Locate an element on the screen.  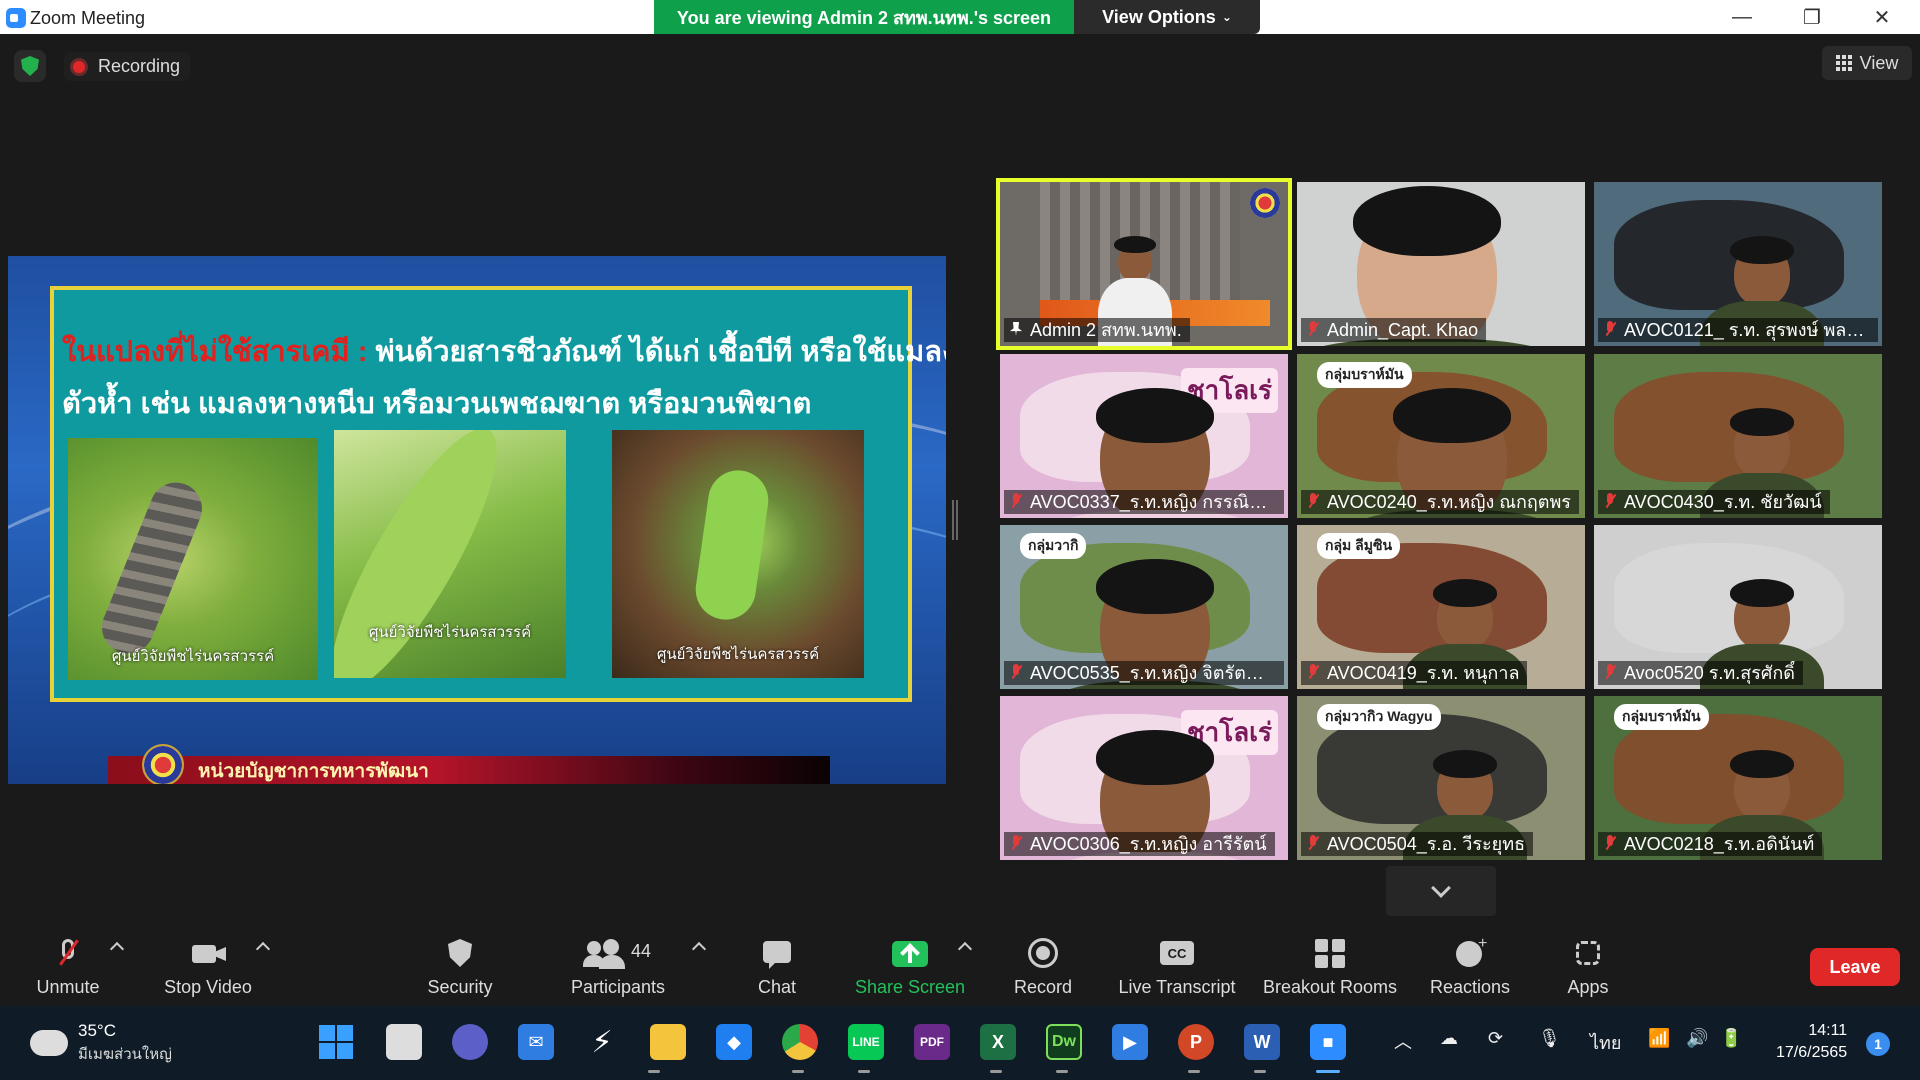
participants-button: 44 Participants is located at coordinates (618, 964).